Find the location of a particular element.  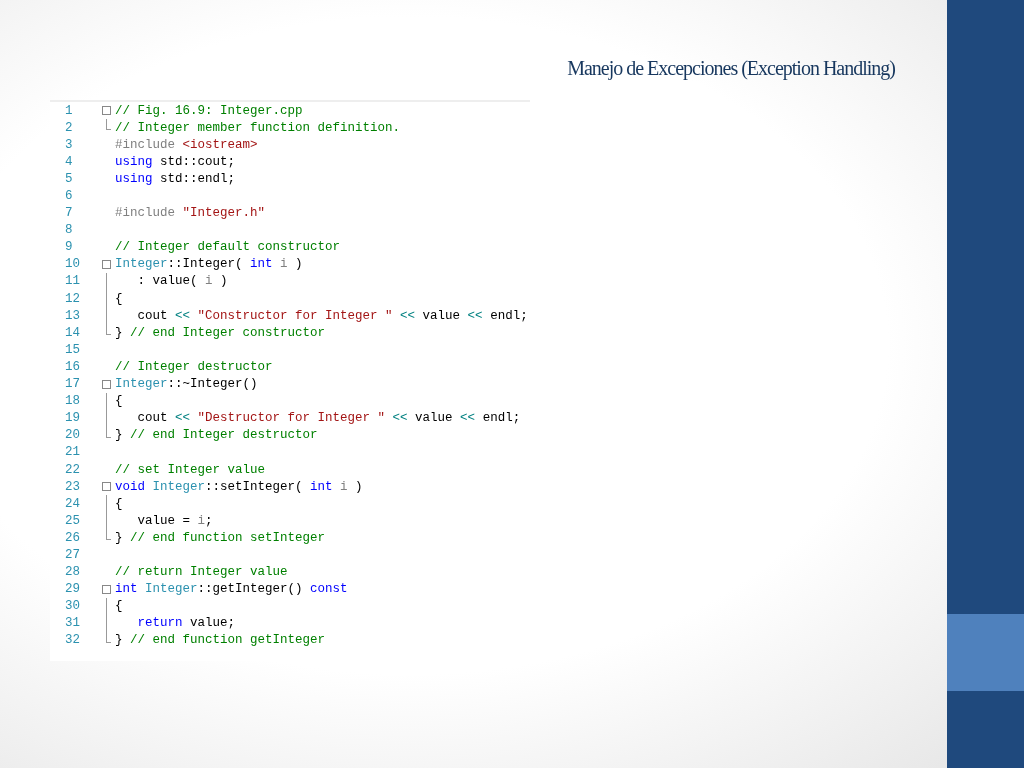

line-number: 8 is located at coordinates (69, 230).